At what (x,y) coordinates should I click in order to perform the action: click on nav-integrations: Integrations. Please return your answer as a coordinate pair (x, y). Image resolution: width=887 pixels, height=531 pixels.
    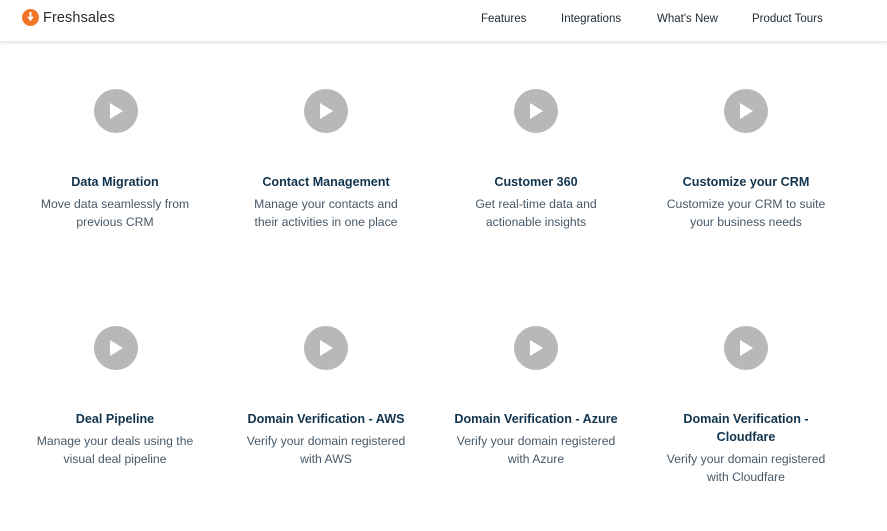
    Looking at the image, I should click on (591, 19).